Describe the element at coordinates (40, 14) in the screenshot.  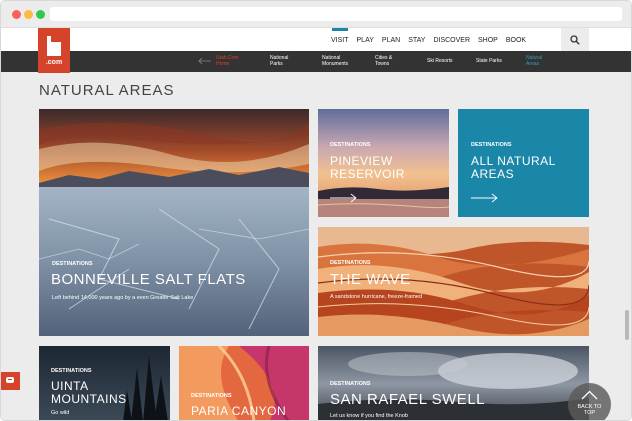
I see `zoom-window-button` at that location.